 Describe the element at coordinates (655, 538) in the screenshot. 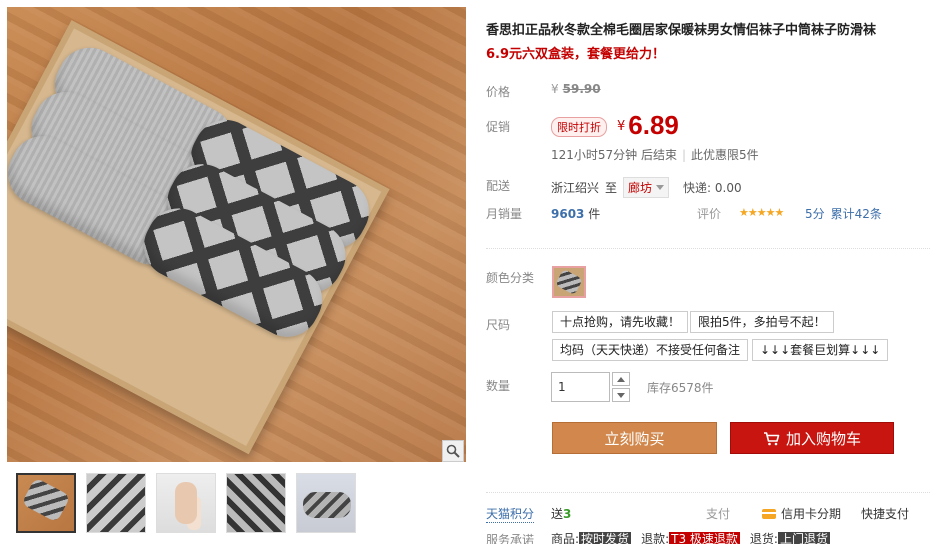

I see `service-refund-prefix: 退款:` at that location.